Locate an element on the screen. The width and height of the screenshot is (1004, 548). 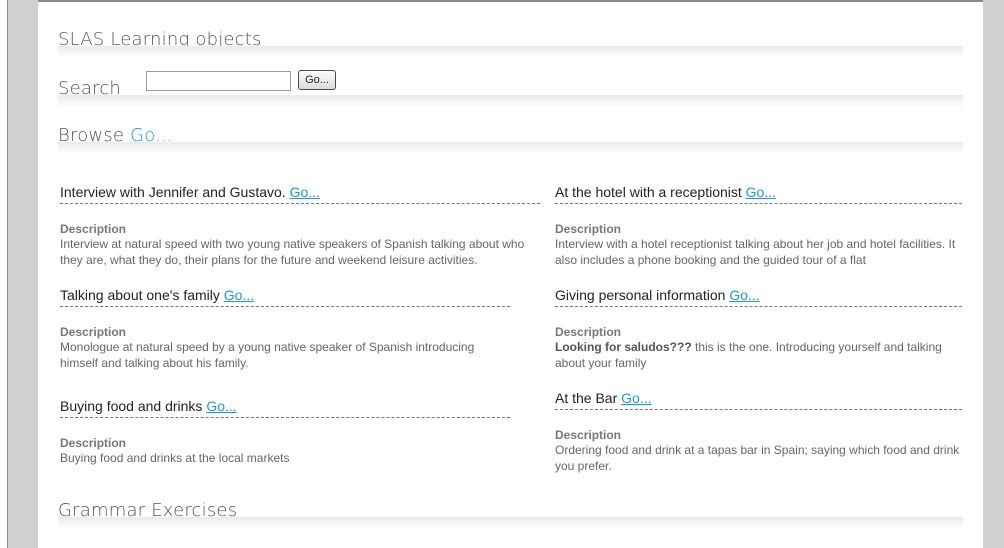
window-left-border is located at coordinates (4, 274).